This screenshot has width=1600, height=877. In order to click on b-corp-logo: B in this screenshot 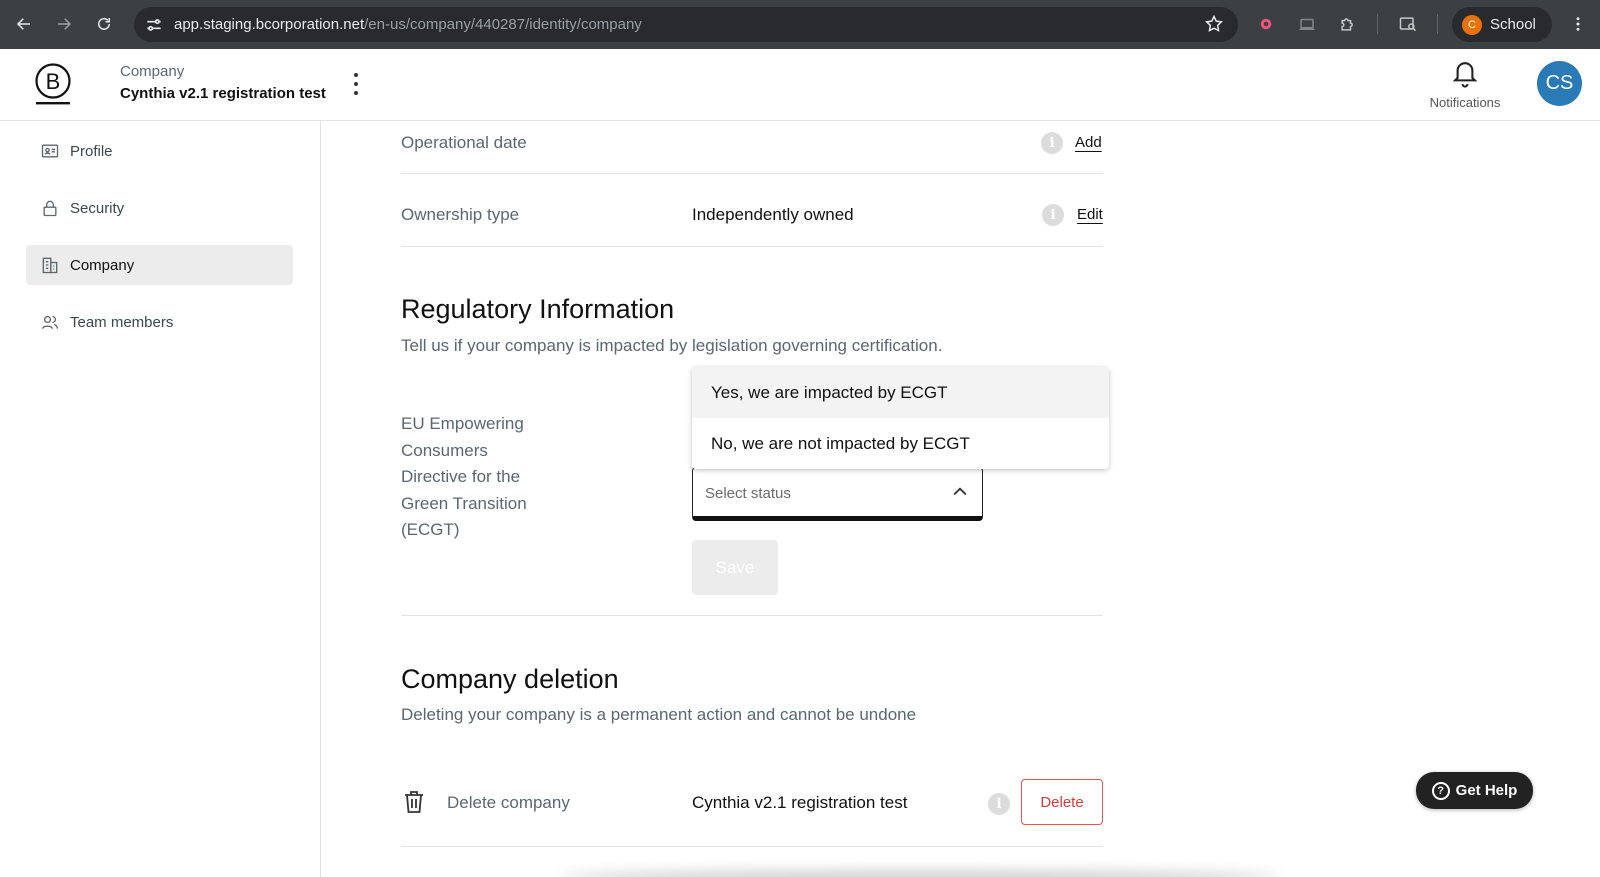, I will do `click(53, 84)`.